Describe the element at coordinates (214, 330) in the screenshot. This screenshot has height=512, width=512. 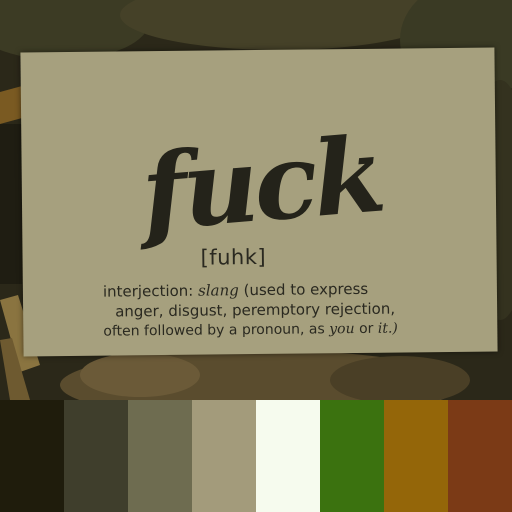
I see `definition-line-3-start: often followed by a pronoun, as` at that location.